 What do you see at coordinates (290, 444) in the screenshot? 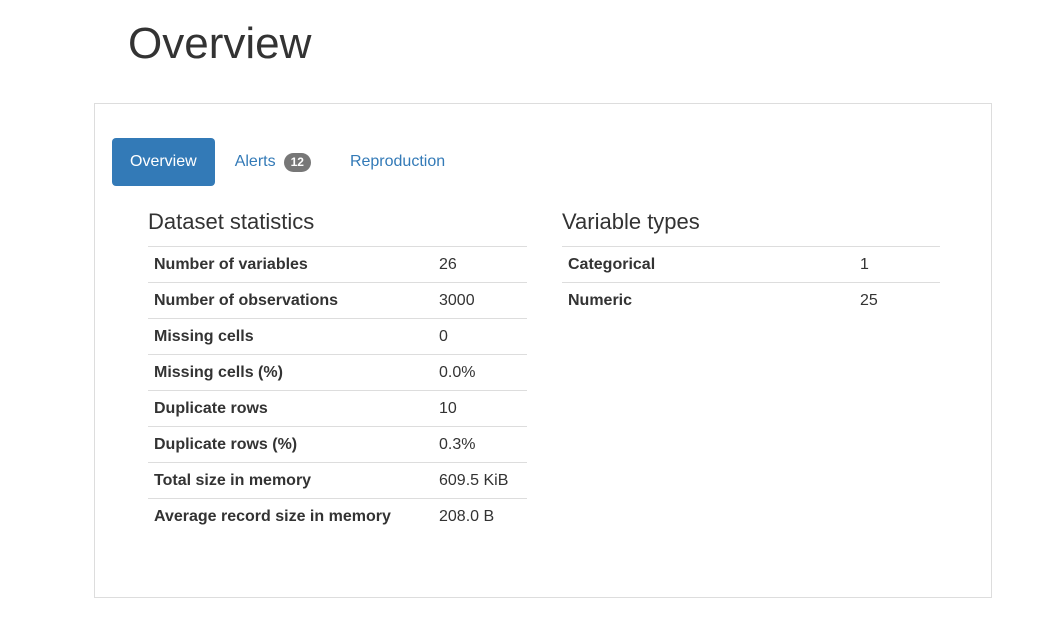
I see `stat-label: Duplicate rows (%)` at bounding box center [290, 444].